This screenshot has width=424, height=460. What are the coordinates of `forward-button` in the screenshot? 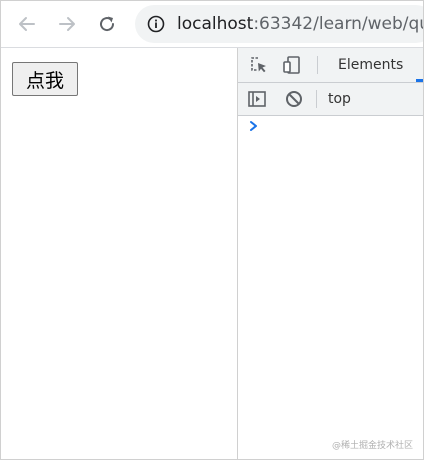 It's located at (67, 24).